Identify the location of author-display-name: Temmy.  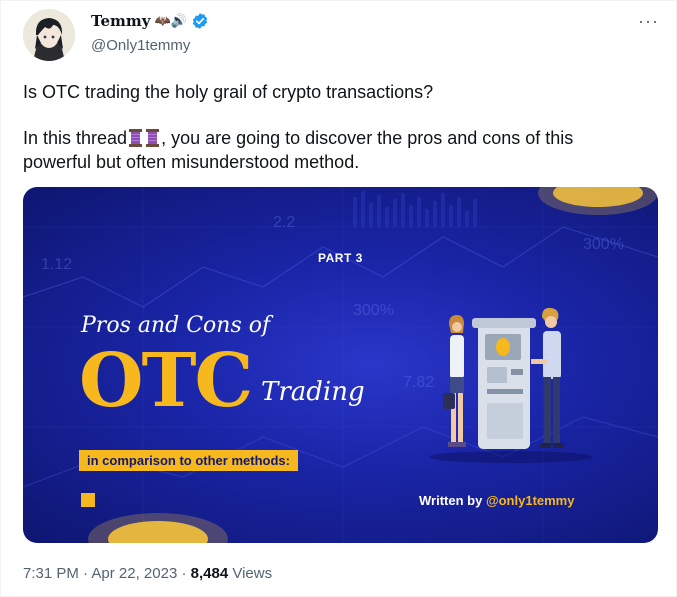
(120, 21).